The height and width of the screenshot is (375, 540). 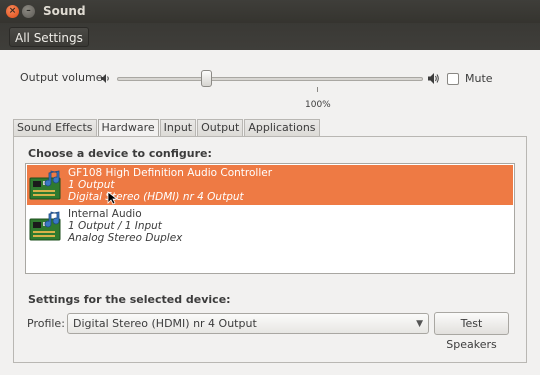 I want to click on profile-label: Profile:, so click(x=46, y=323).